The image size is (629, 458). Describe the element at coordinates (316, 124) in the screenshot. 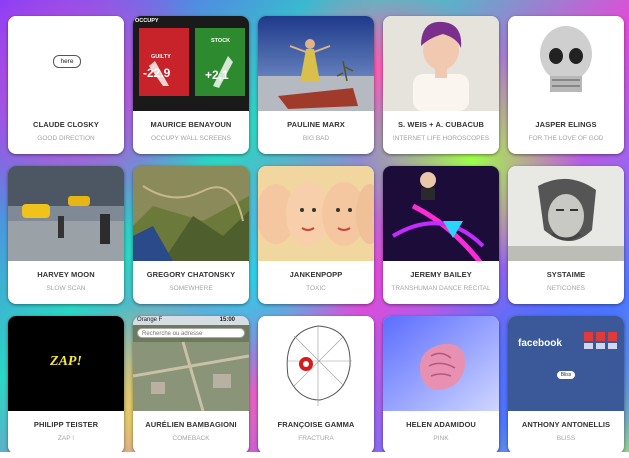

I see `artist-name: PAULINE MARX` at that location.